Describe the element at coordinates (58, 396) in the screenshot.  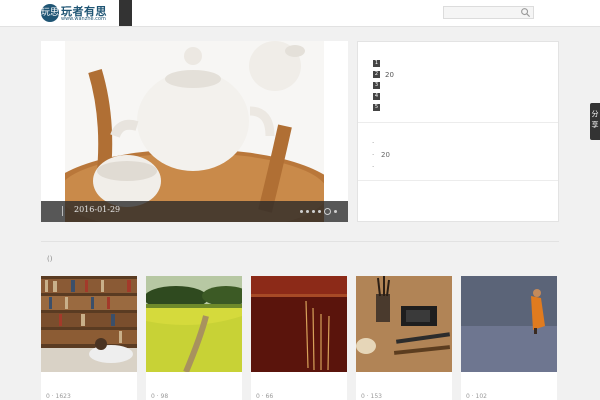
I see `card-meta: 0 · 1623` at that location.